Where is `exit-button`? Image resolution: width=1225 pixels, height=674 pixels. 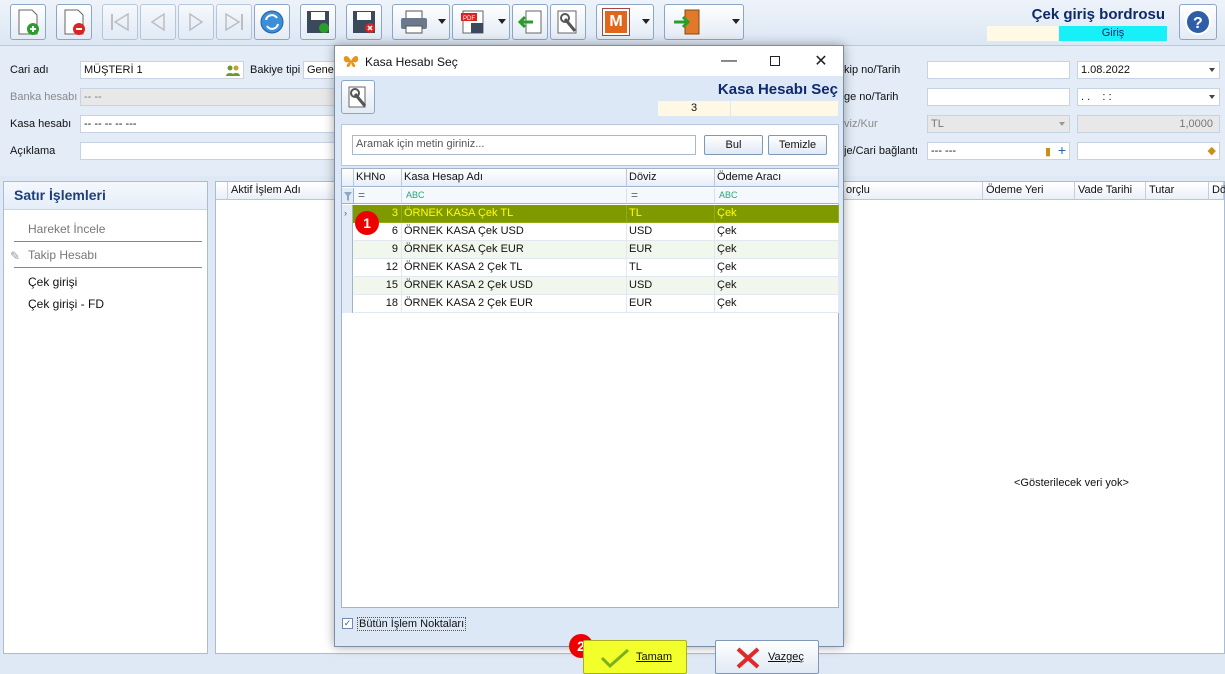 exit-button is located at coordinates (704, 22).